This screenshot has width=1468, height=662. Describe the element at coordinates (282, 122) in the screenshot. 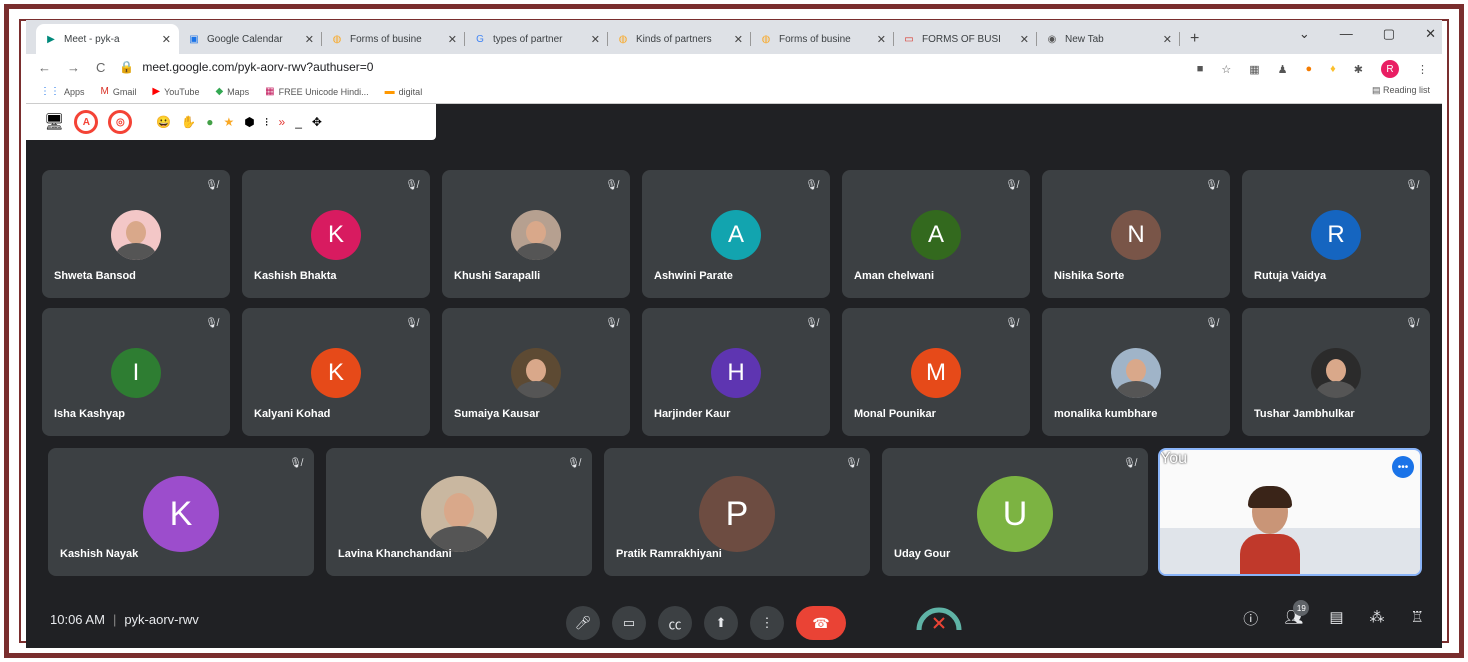

I see `forward-ext-icon: »` at that location.